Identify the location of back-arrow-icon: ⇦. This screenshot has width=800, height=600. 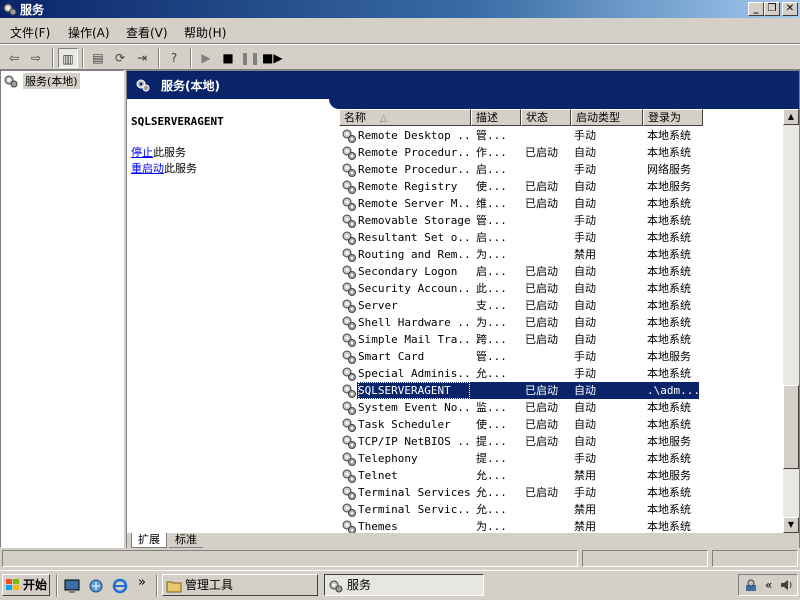
(14, 58).